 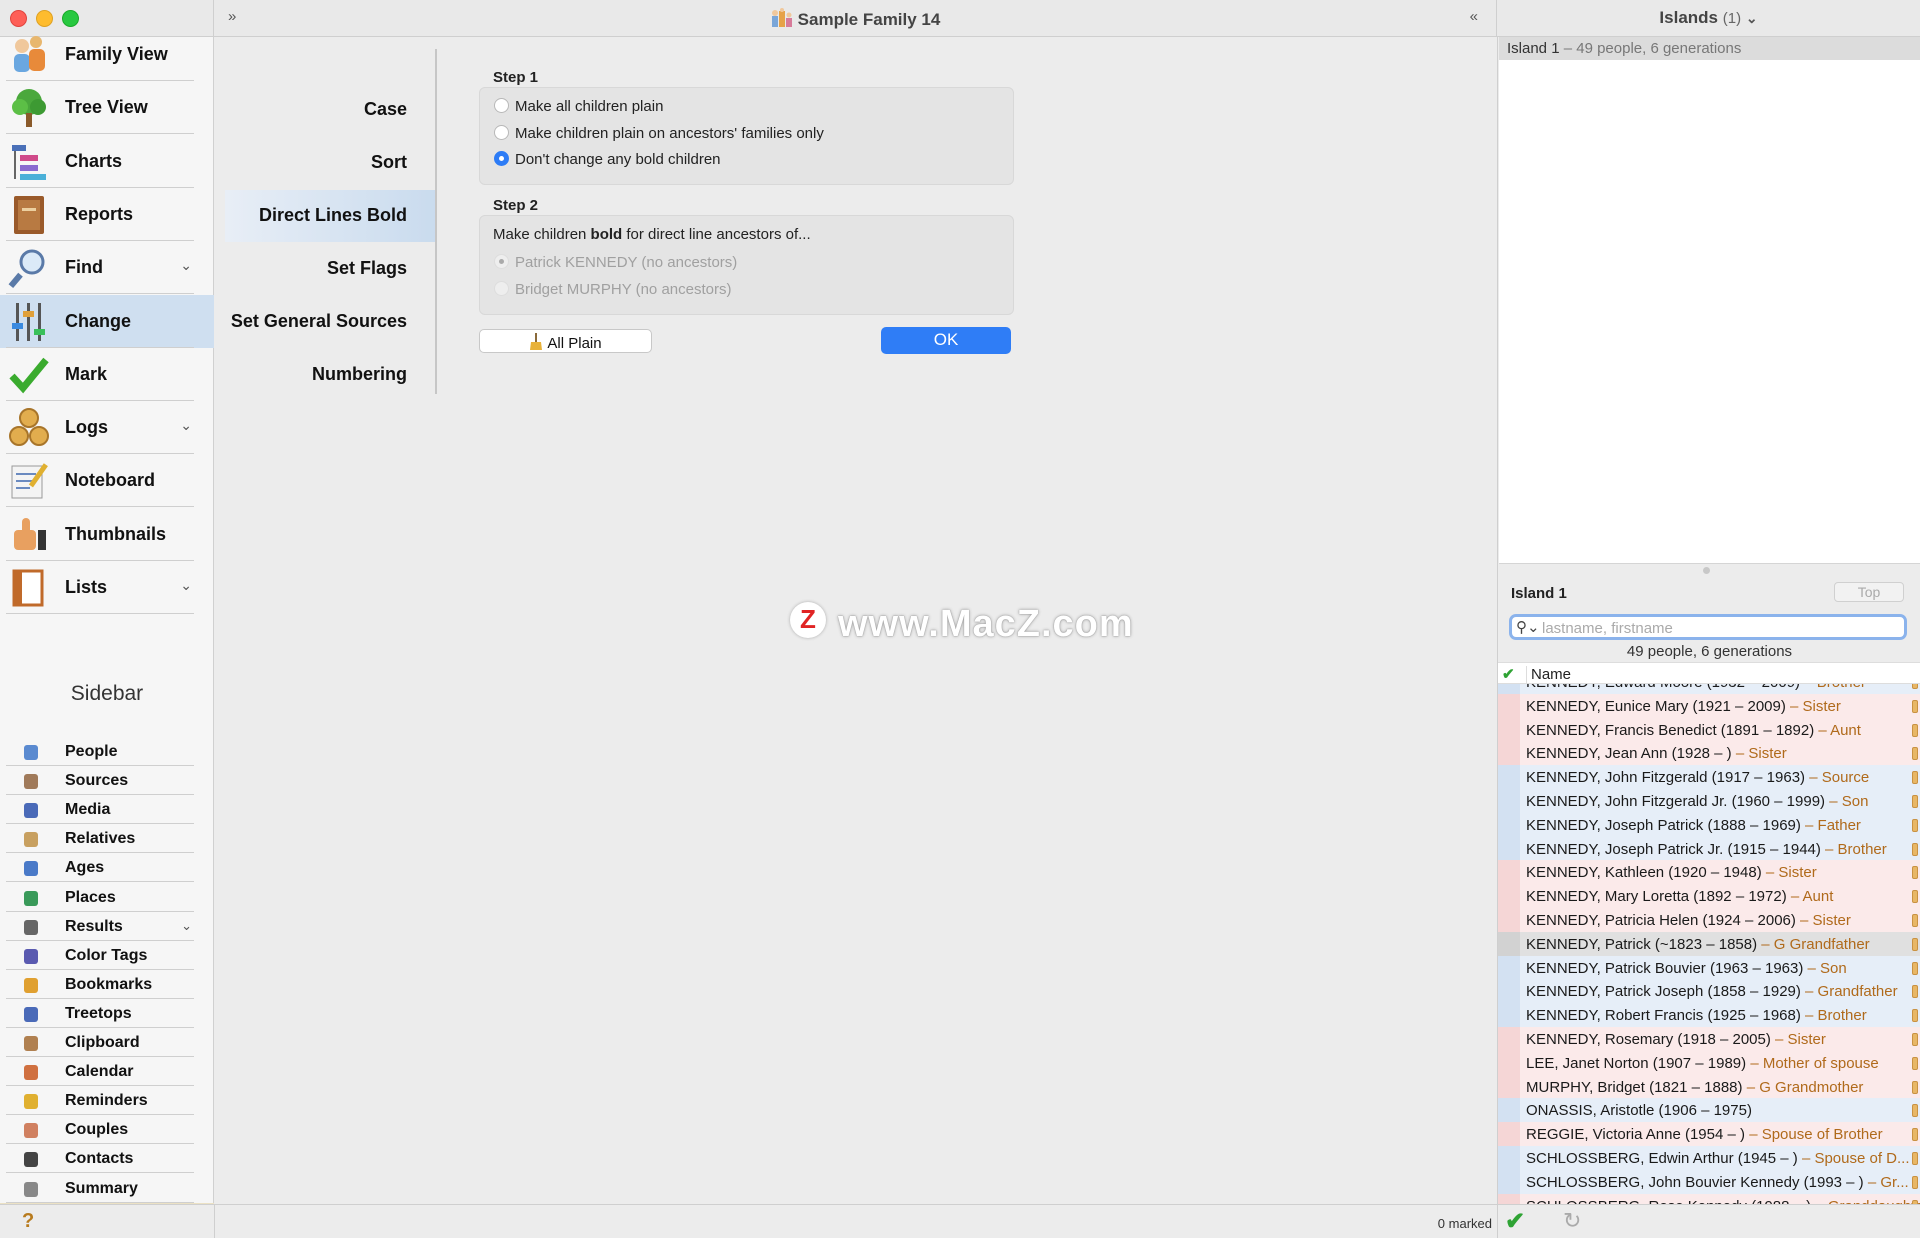 What do you see at coordinates (565, 341) in the screenshot?
I see `all-plain-button: All Plain` at bounding box center [565, 341].